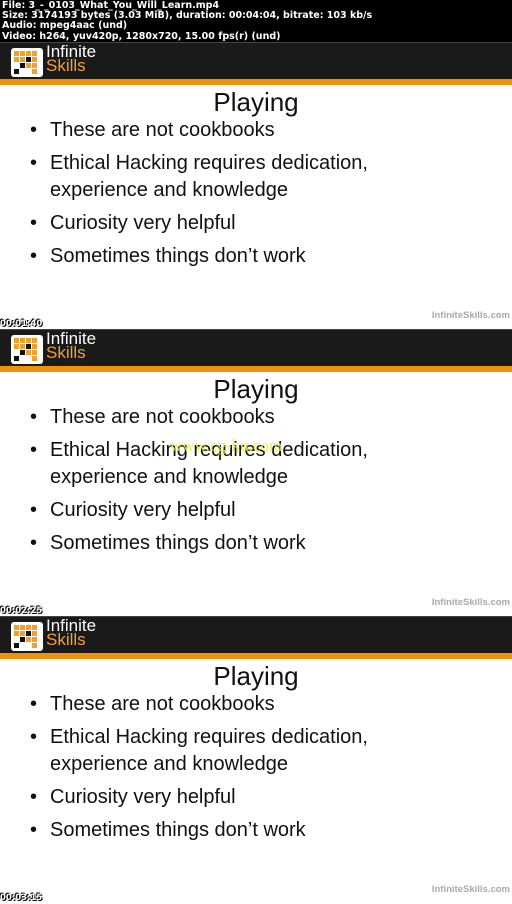 This screenshot has height=904, width=512. What do you see at coordinates (21, 324) in the screenshot?
I see `frame-timestamp: 00:01:40` at bounding box center [21, 324].